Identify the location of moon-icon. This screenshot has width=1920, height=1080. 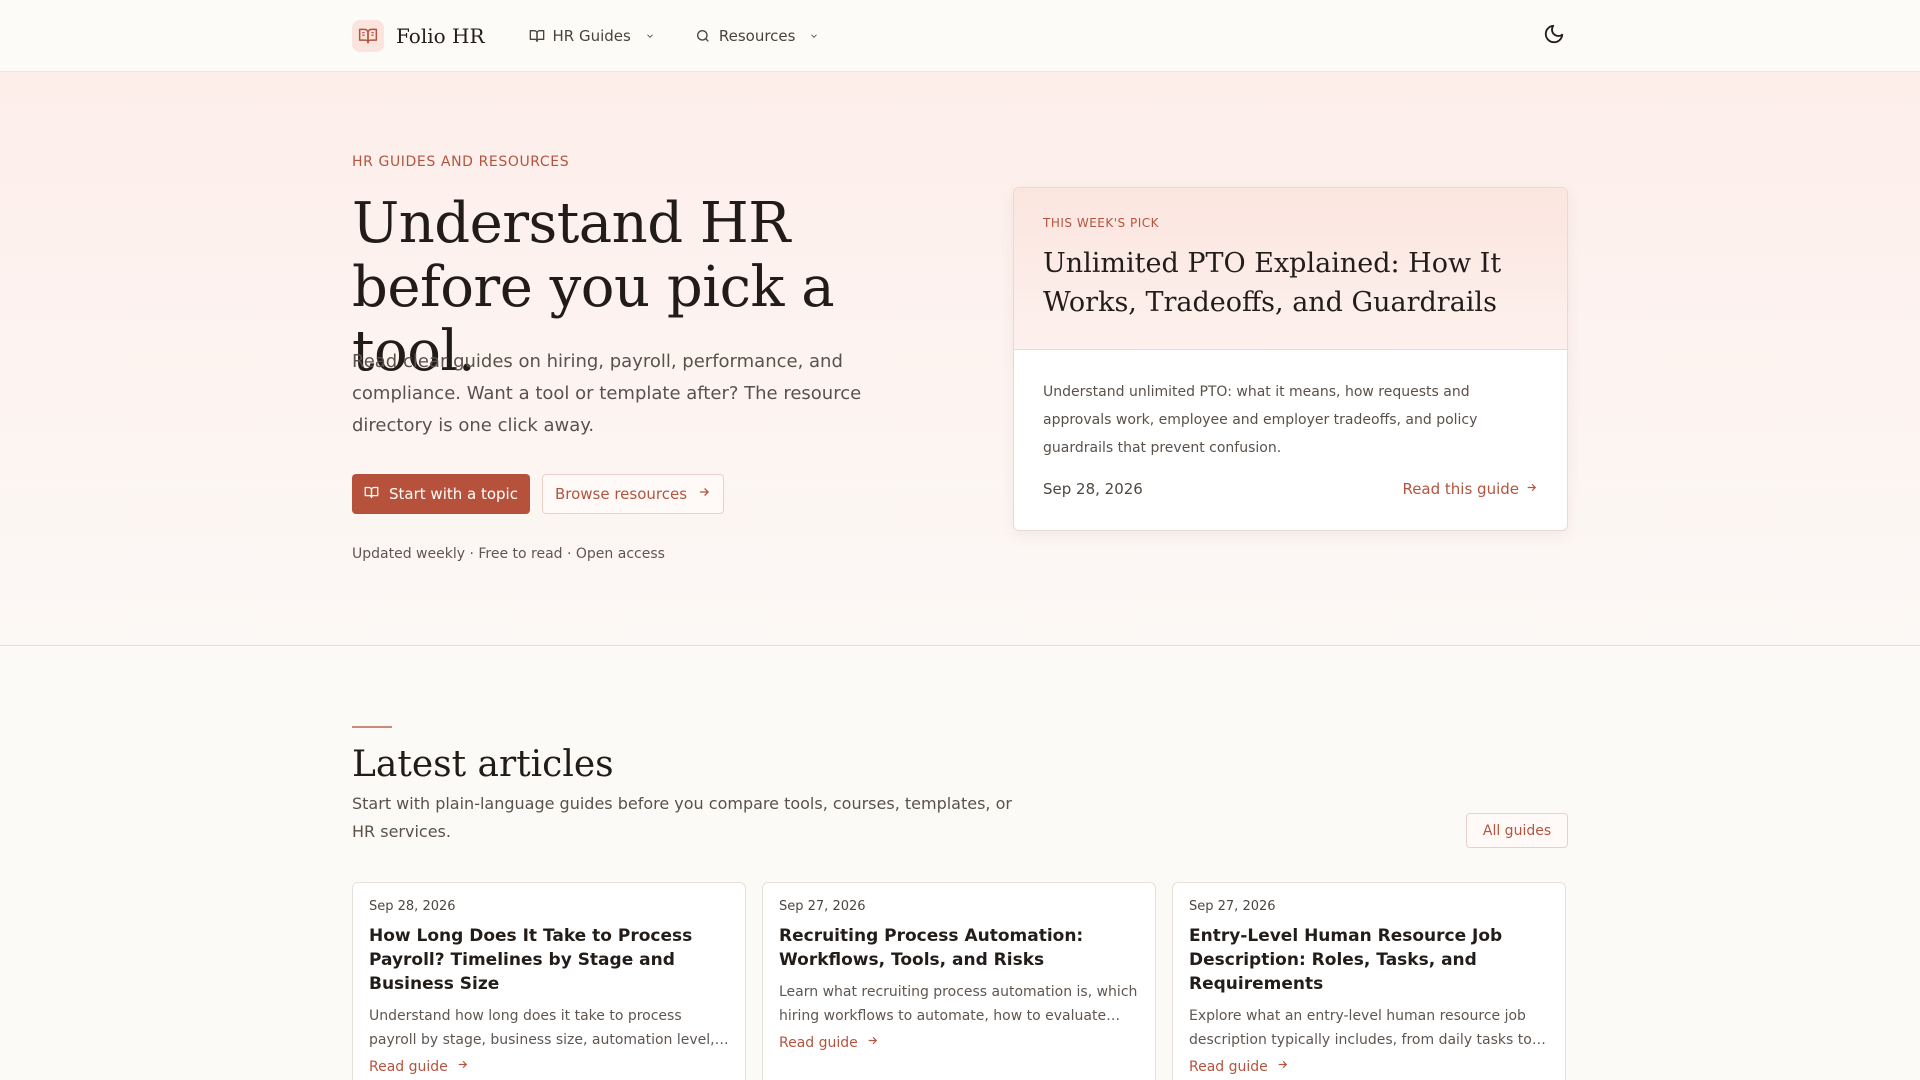
(1554, 36).